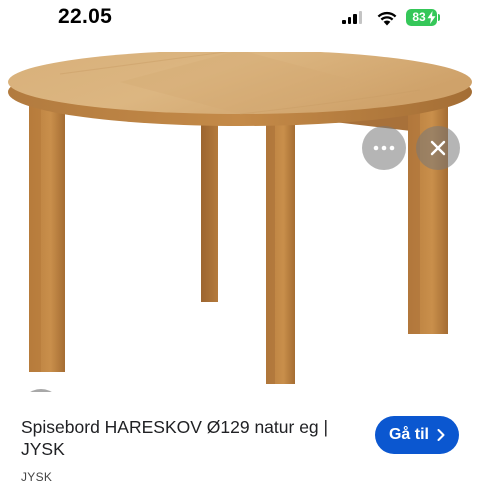  I want to click on battery-cap, so click(439, 17).